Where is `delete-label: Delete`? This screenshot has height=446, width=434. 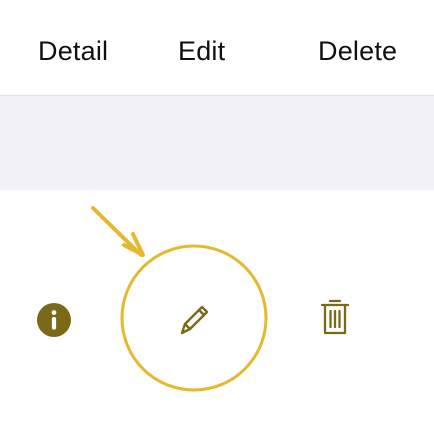
delete-label: Delete is located at coordinates (357, 51).